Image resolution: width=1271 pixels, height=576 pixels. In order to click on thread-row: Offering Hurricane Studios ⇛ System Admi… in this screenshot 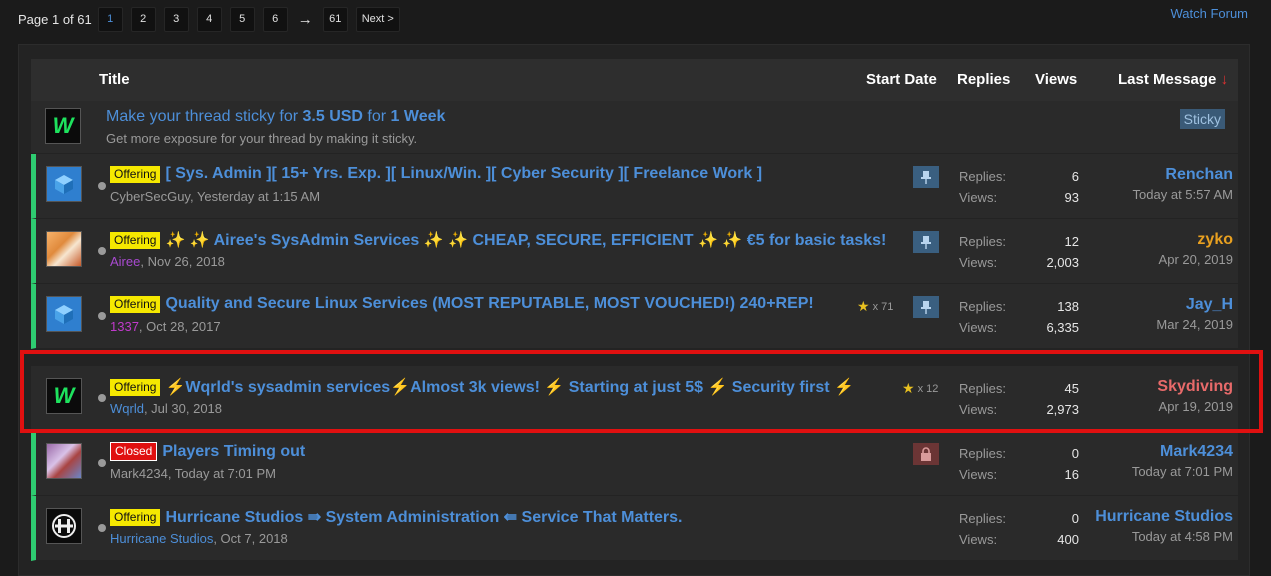, I will do `click(634, 528)`.